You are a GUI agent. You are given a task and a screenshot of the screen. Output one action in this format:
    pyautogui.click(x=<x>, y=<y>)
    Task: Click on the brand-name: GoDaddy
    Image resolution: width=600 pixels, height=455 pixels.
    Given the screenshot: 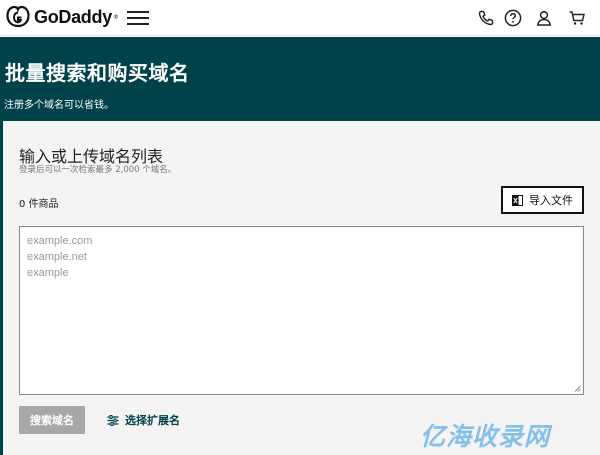 What is the action you would take?
    pyautogui.click(x=73, y=16)
    